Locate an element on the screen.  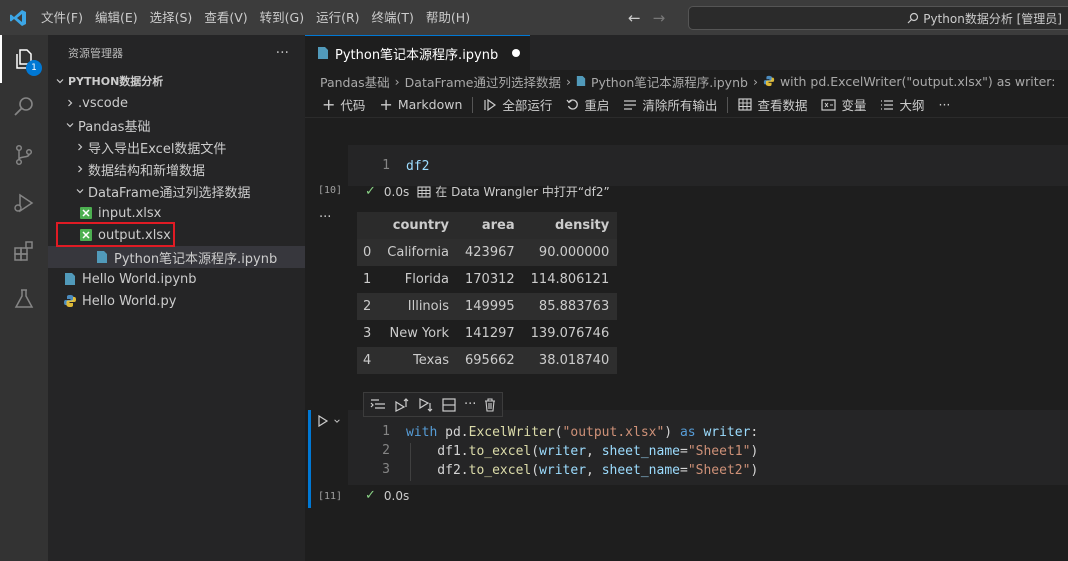
code-line: df2 is located at coordinates (417, 166).